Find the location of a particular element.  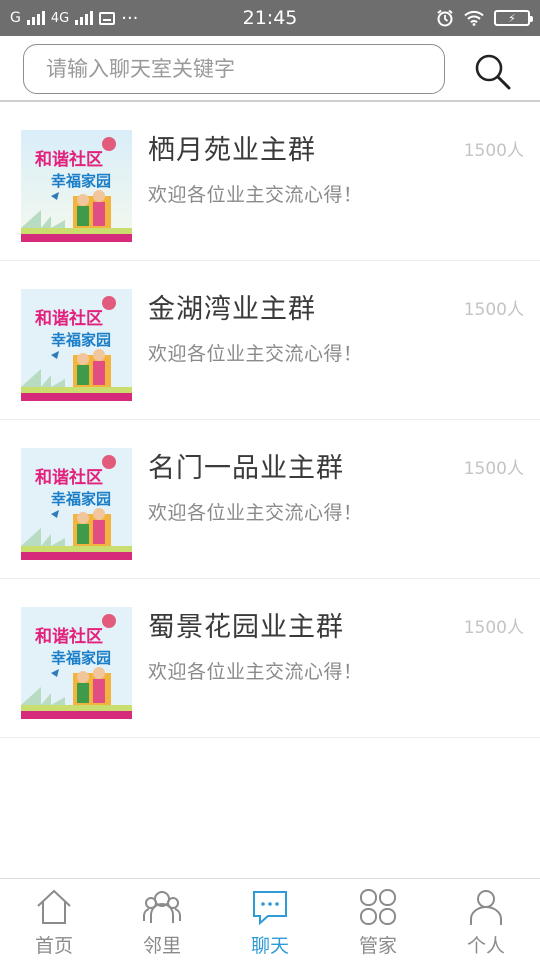

battery-icon: ⚡ is located at coordinates (513, 18).